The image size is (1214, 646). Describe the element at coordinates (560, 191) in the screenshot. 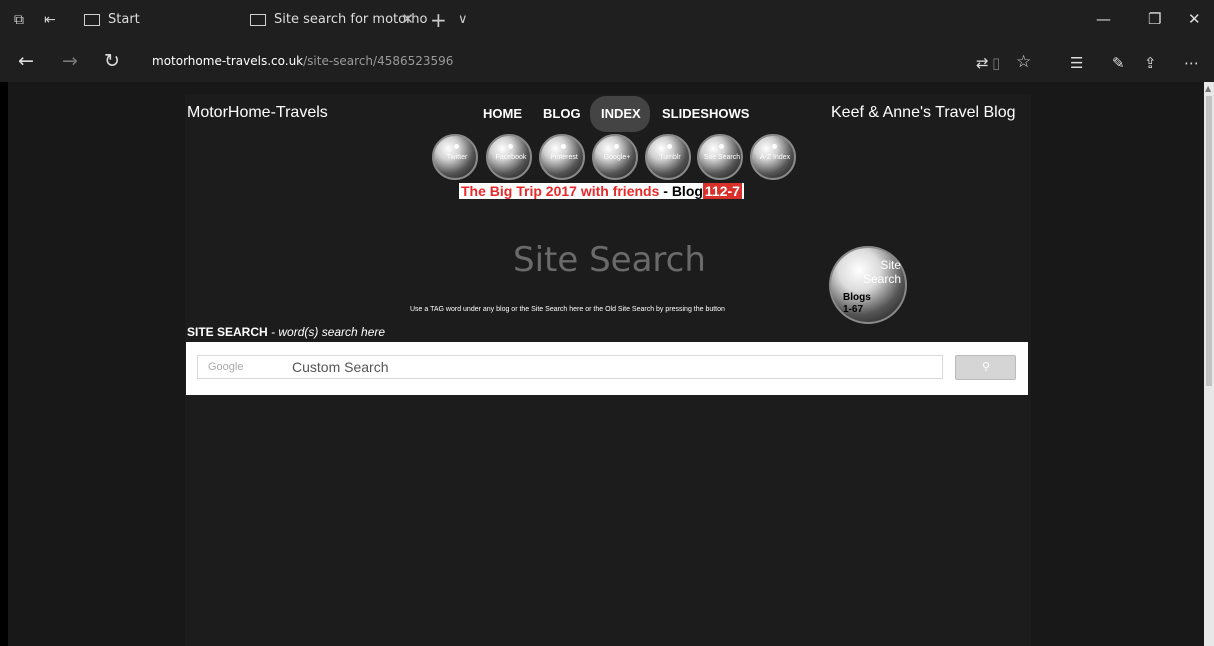

I see `banner-trip-title: The Big Trip 2017 with friends` at that location.